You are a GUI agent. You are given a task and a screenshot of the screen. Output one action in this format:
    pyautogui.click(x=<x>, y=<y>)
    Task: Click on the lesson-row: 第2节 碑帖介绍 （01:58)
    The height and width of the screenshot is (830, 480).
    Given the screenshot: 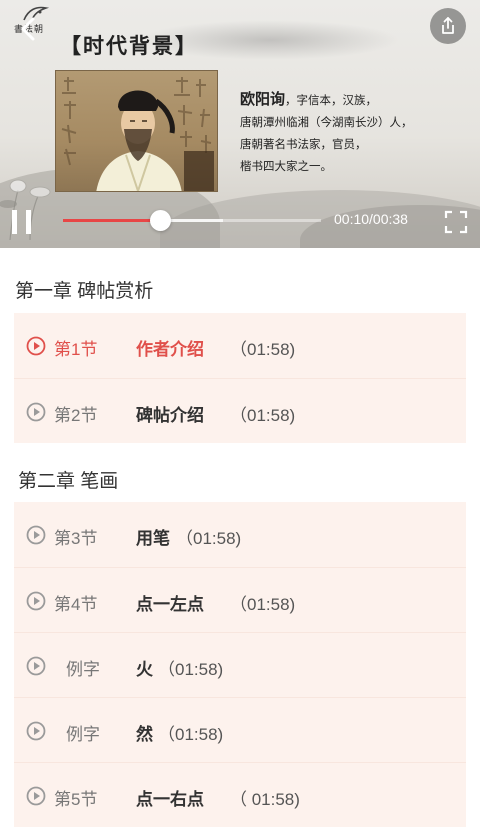 What is the action you would take?
    pyautogui.click(x=240, y=410)
    